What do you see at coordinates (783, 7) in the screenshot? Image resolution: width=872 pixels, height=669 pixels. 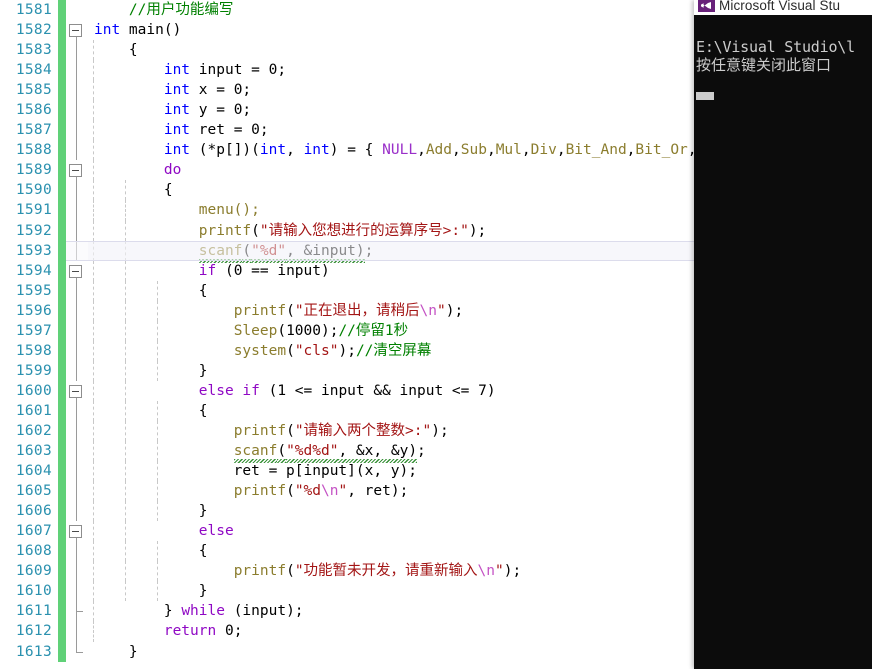 I see `console-title-bar: Microsoft Visual Stu` at bounding box center [783, 7].